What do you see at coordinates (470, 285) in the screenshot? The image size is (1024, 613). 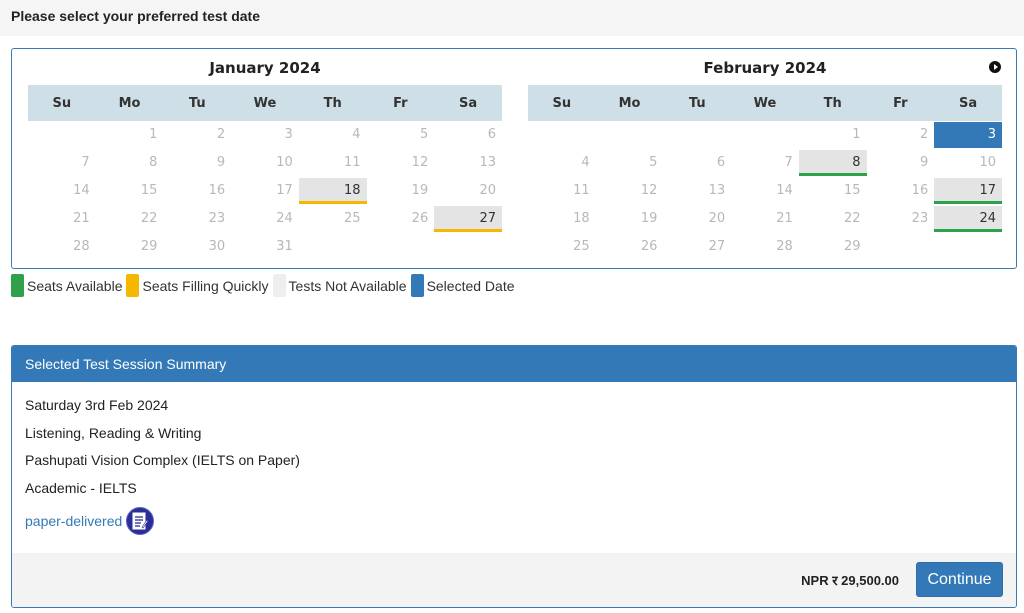 I see `legend-label: Selected Date` at bounding box center [470, 285].